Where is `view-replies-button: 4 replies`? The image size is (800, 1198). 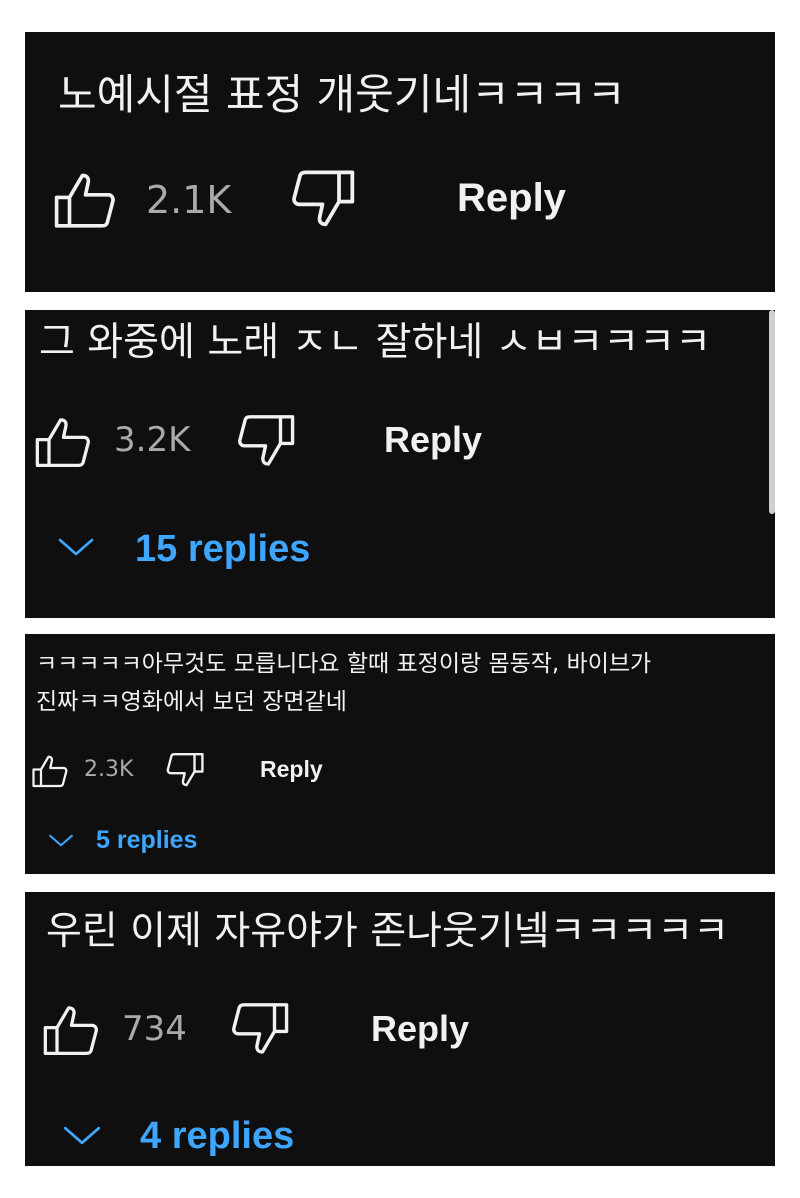 view-replies-button: 4 replies is located at coordinates (217, 1136).